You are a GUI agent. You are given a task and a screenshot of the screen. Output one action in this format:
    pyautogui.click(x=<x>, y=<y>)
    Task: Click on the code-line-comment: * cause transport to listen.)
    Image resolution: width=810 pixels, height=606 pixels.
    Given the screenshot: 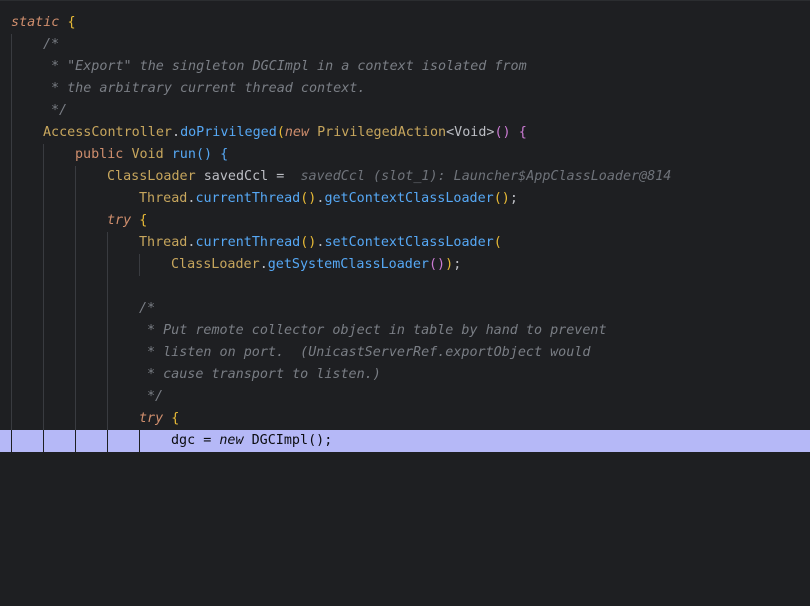 What is the action you would take?
    pyautogui.click(x=405, y=375)
    